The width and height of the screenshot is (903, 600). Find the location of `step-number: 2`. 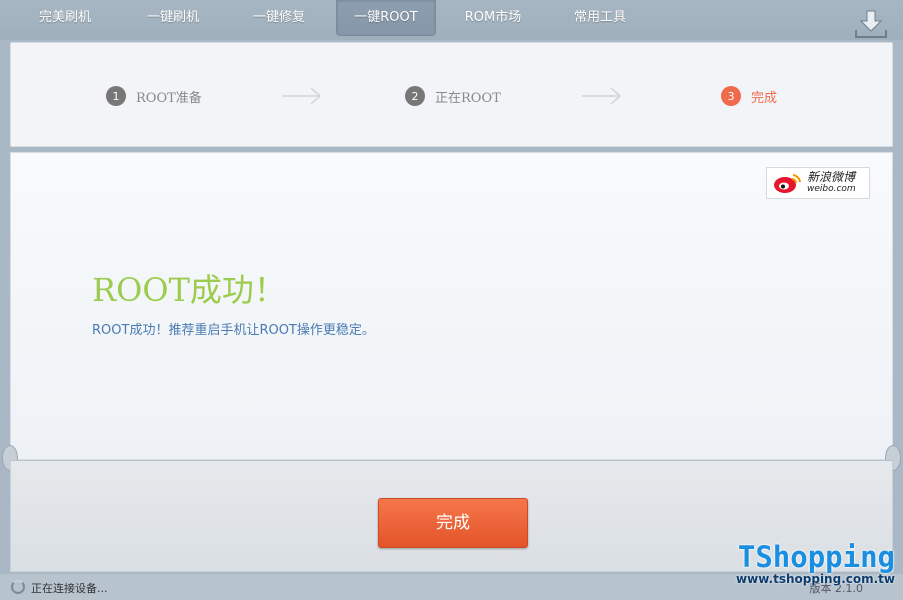

step-number: 2 is located at coordinates (415, 96).